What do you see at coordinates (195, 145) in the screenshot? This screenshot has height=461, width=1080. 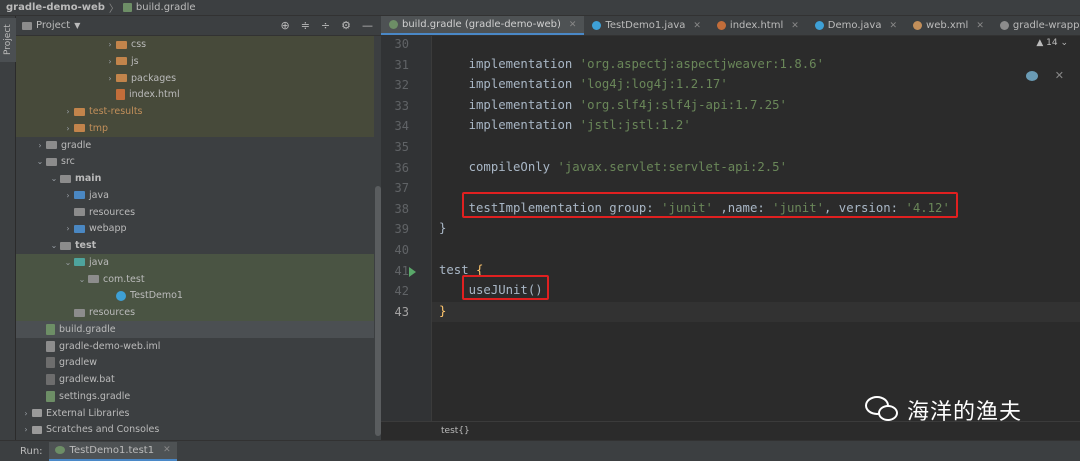 I see `tree-item: › gradle` at bounding box center [195, 145].